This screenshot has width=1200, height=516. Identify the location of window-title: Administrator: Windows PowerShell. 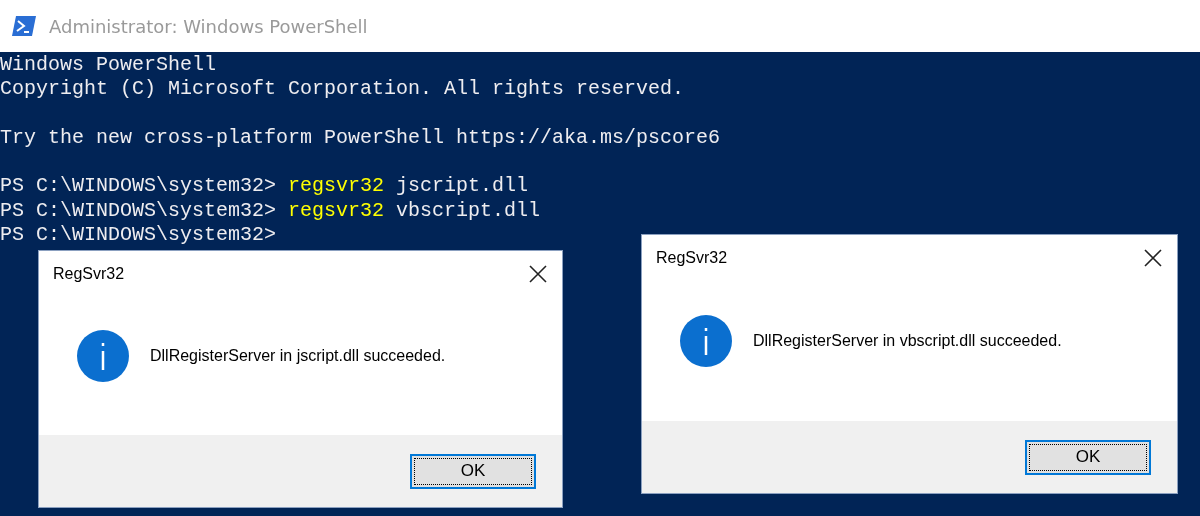
(208, 26).